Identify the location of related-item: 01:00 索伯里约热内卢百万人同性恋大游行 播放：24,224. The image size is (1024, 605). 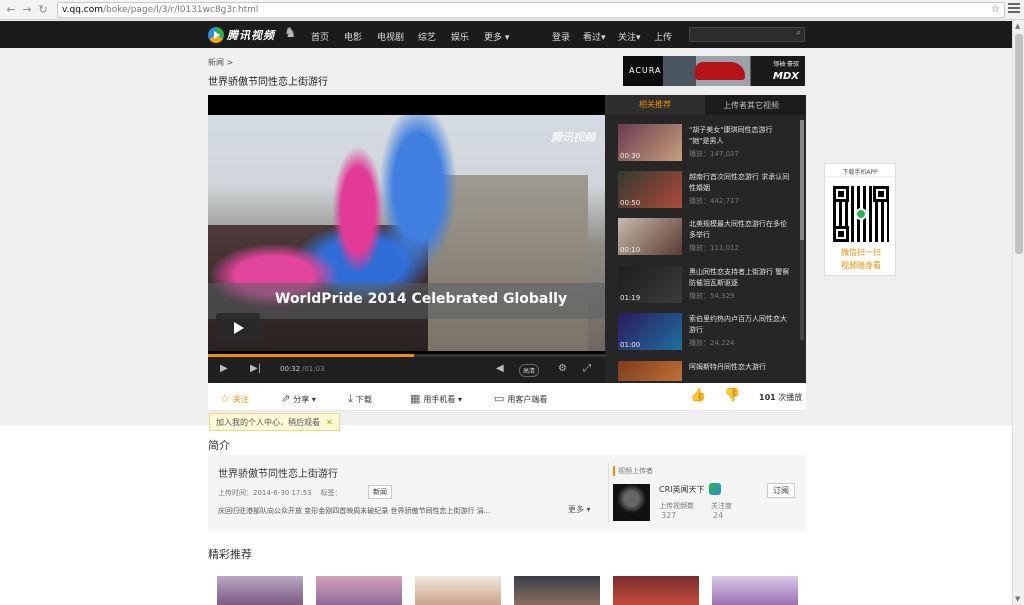
(708, 333).